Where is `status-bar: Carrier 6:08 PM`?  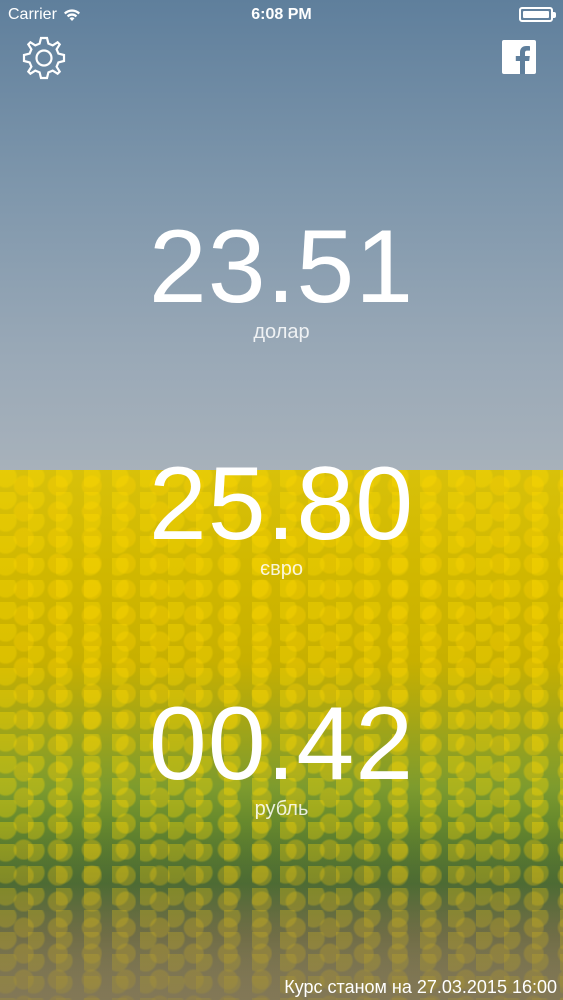
status-bar: Carrier 6:08 PM is located at coordinates (281, 15).